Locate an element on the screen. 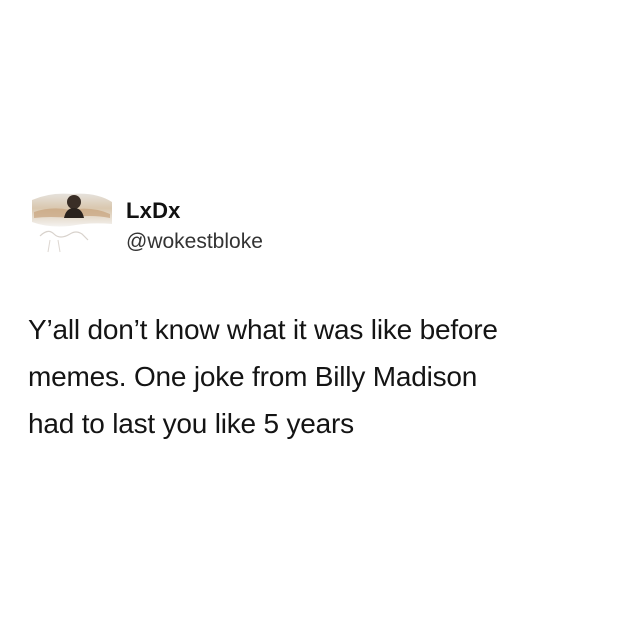 The height and width of the screenshot is (640, 640). user-avatar-photo-icon is located at coordinates (72, 220).